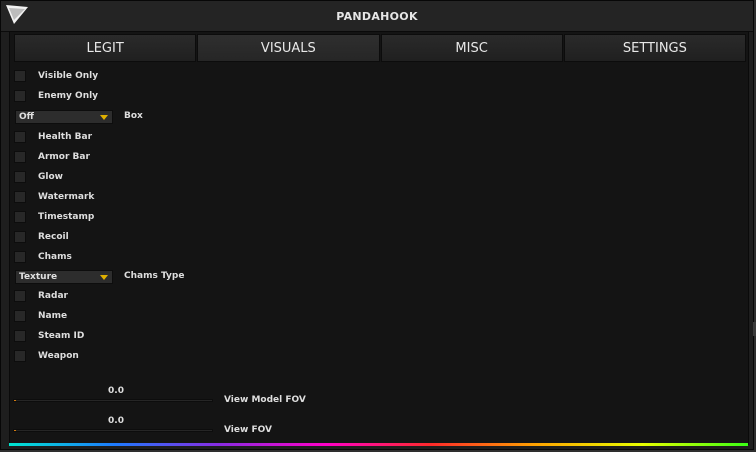  I want to click on view-model-fov-label: View Model FOV, so click(265, 400).